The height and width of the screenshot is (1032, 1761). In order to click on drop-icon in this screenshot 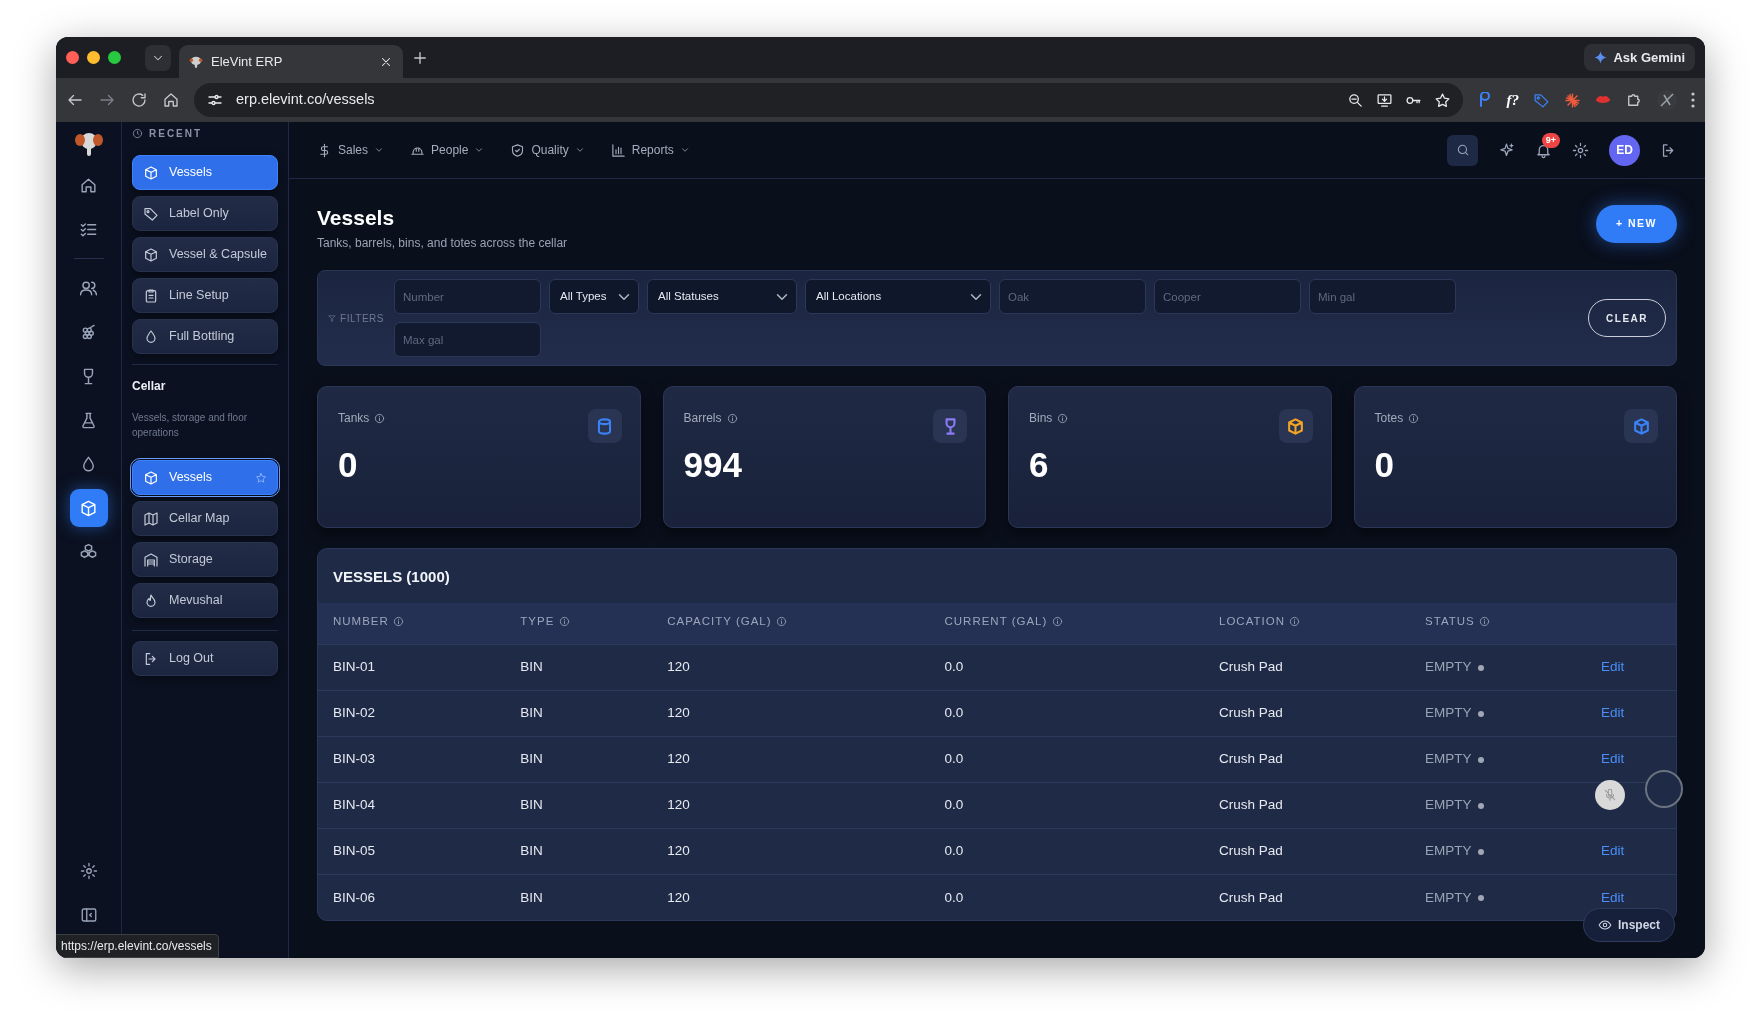, I will do `click(151, 336)`.